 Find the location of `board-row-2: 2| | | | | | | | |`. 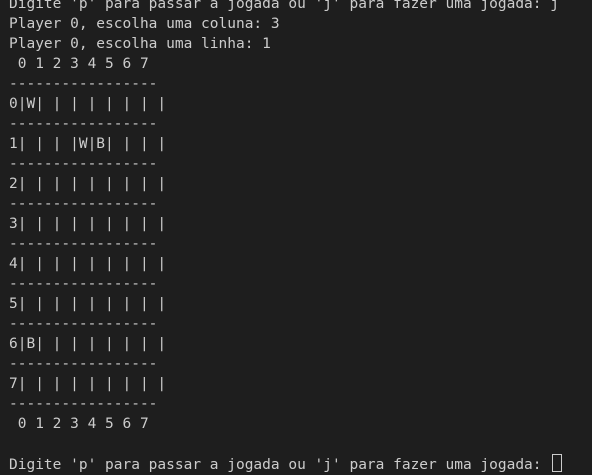

board-row-2: 2| | | | | | | | | is located at coordinates (88, 184).